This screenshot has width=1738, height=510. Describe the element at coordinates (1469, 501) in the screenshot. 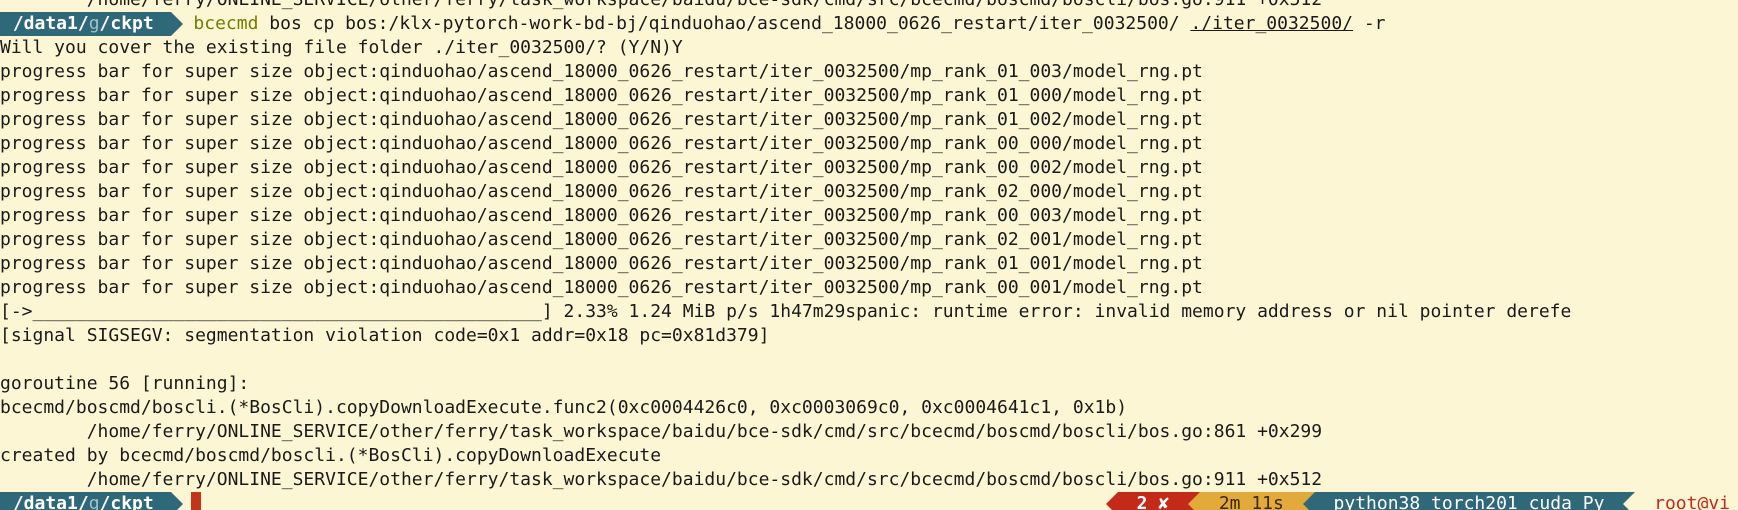

I see `python-env-label: python38_torch201_cuda Py` at that location.